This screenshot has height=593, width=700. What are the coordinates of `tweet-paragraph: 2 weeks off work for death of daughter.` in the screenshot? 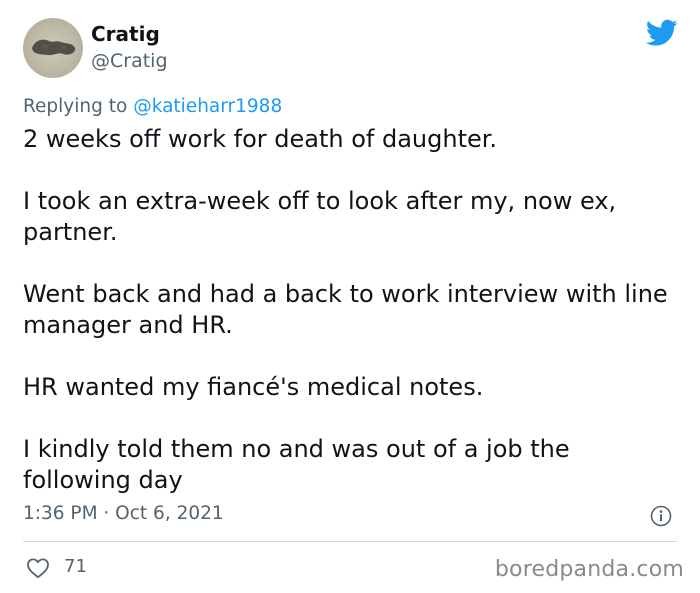 It's located at (260, 139).